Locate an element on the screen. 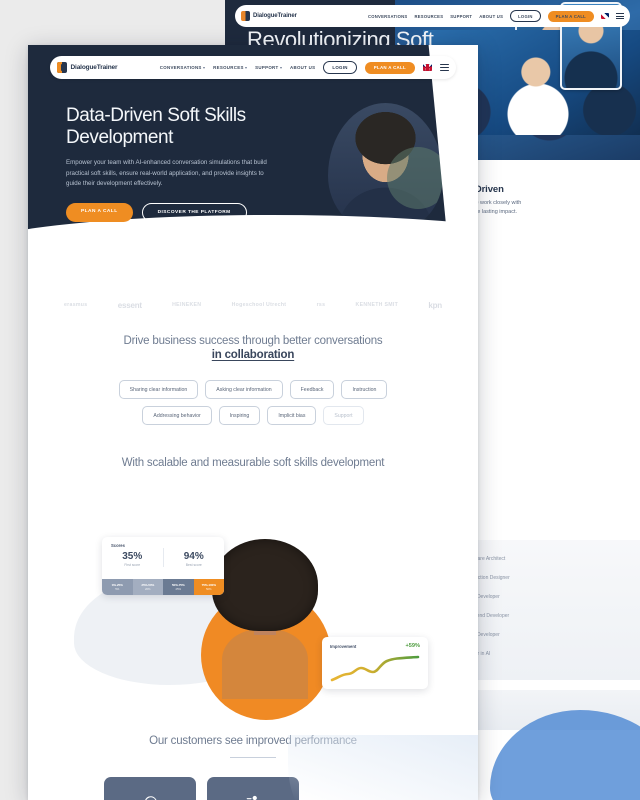 Image resolution: width=640 pixels, height=800 pixels. nav-item-support: SUPPORT is located at coordinates (268, 67).